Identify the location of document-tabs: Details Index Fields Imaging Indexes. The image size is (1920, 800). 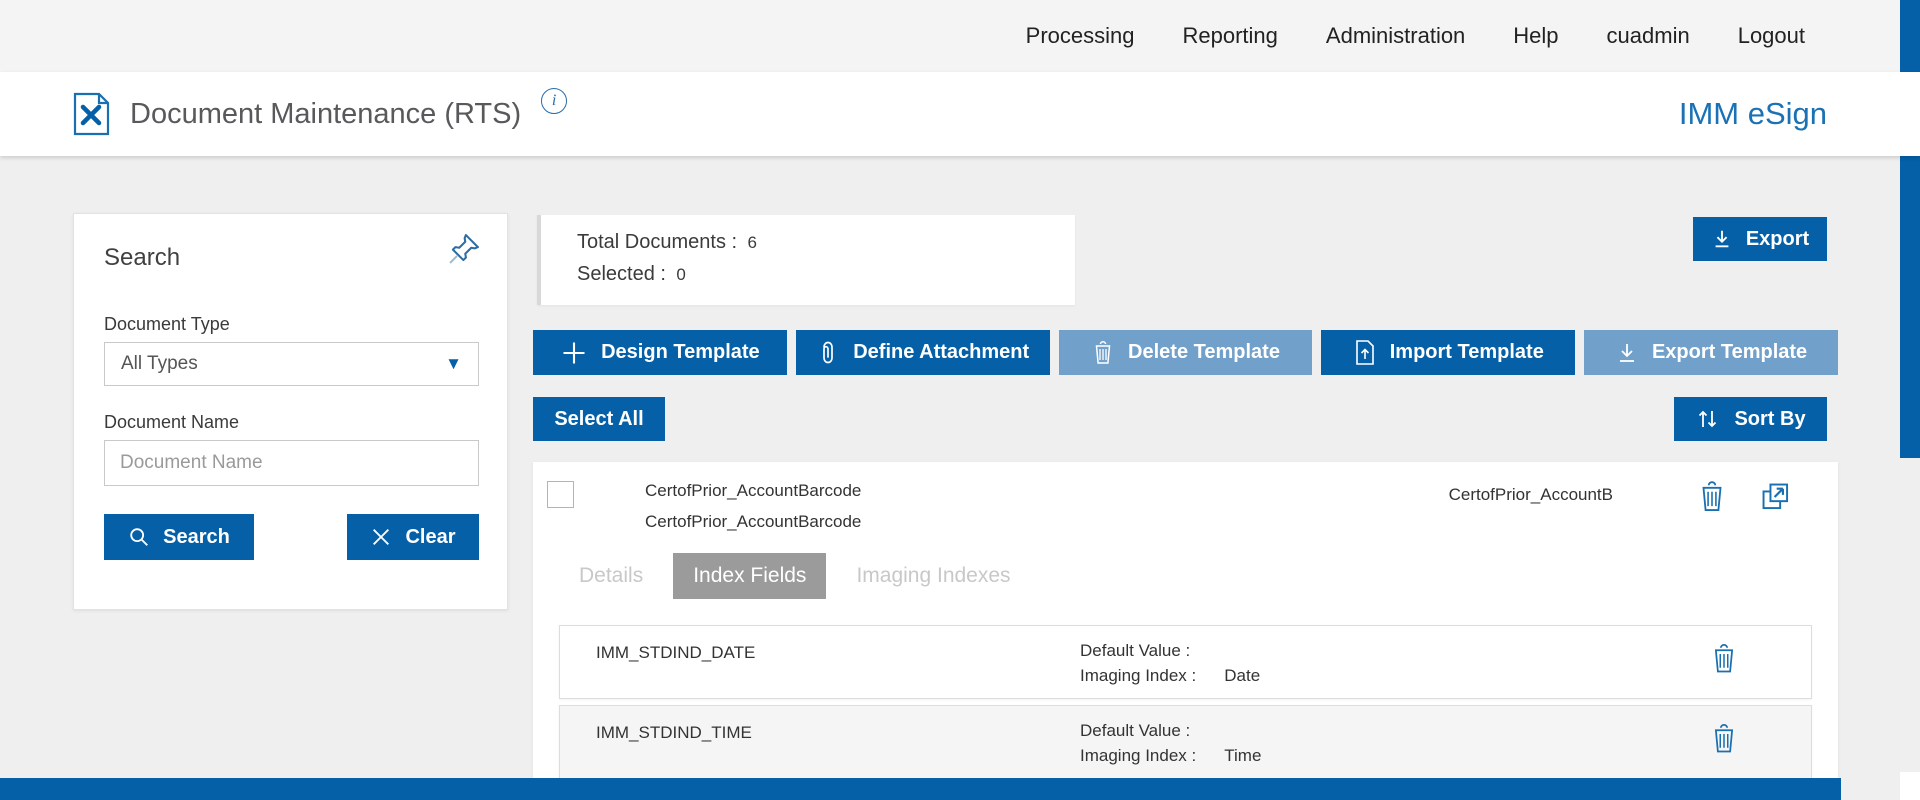
(795, 576).